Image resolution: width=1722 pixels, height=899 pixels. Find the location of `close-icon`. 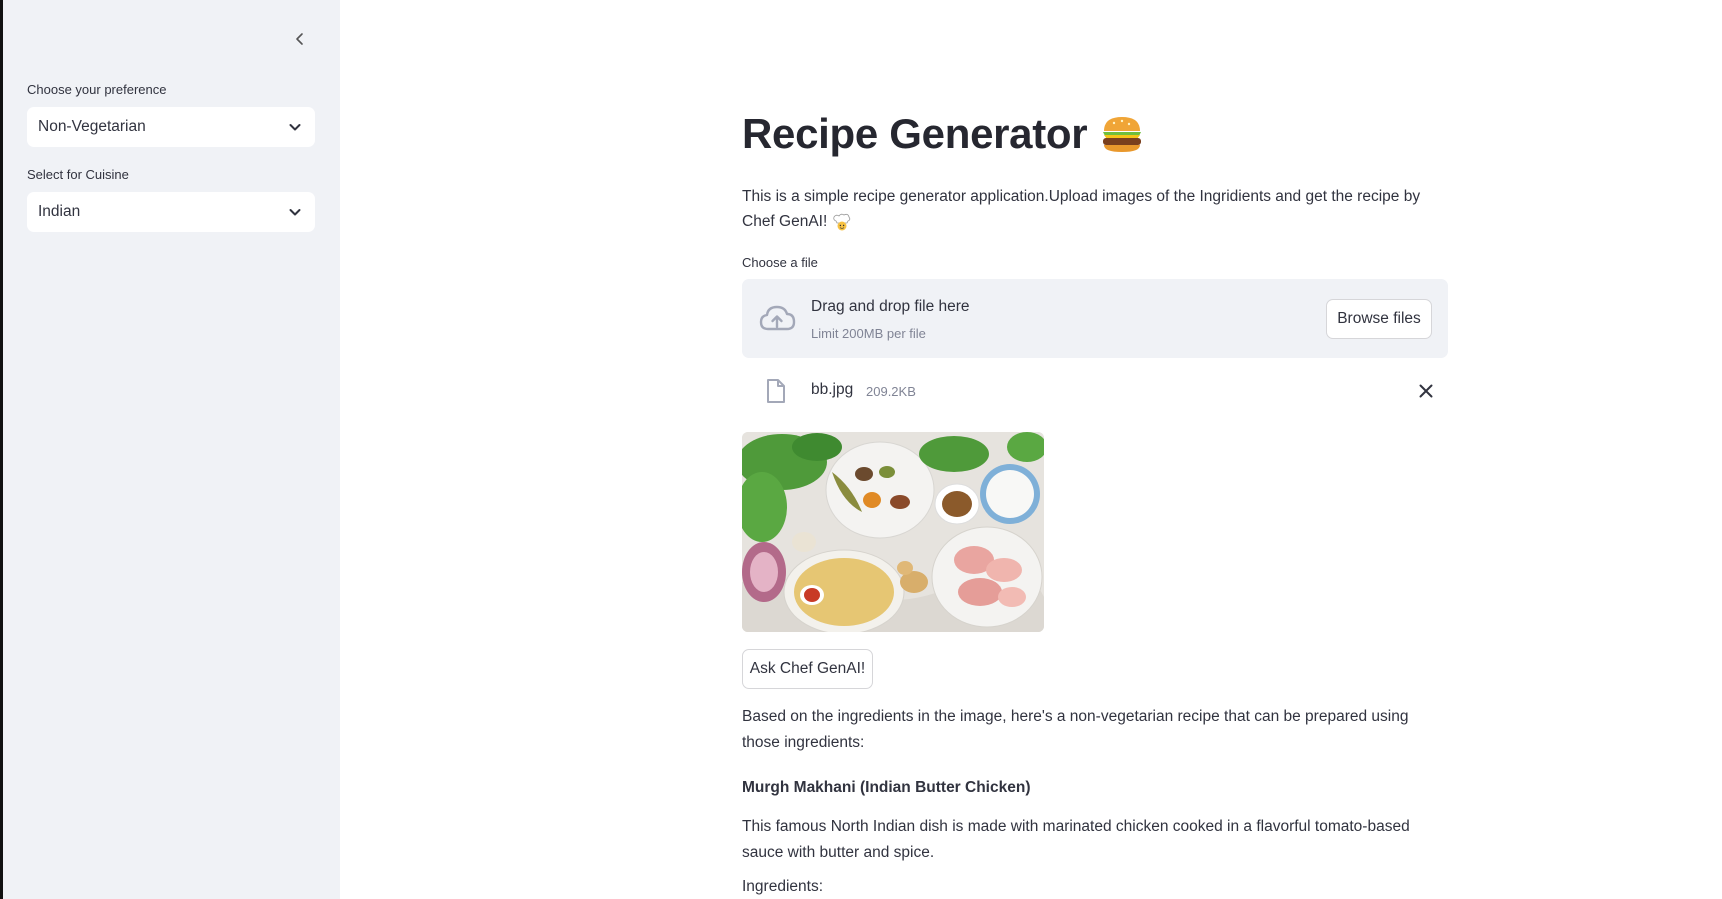

close-icon is located at coordinates (1426, 391).